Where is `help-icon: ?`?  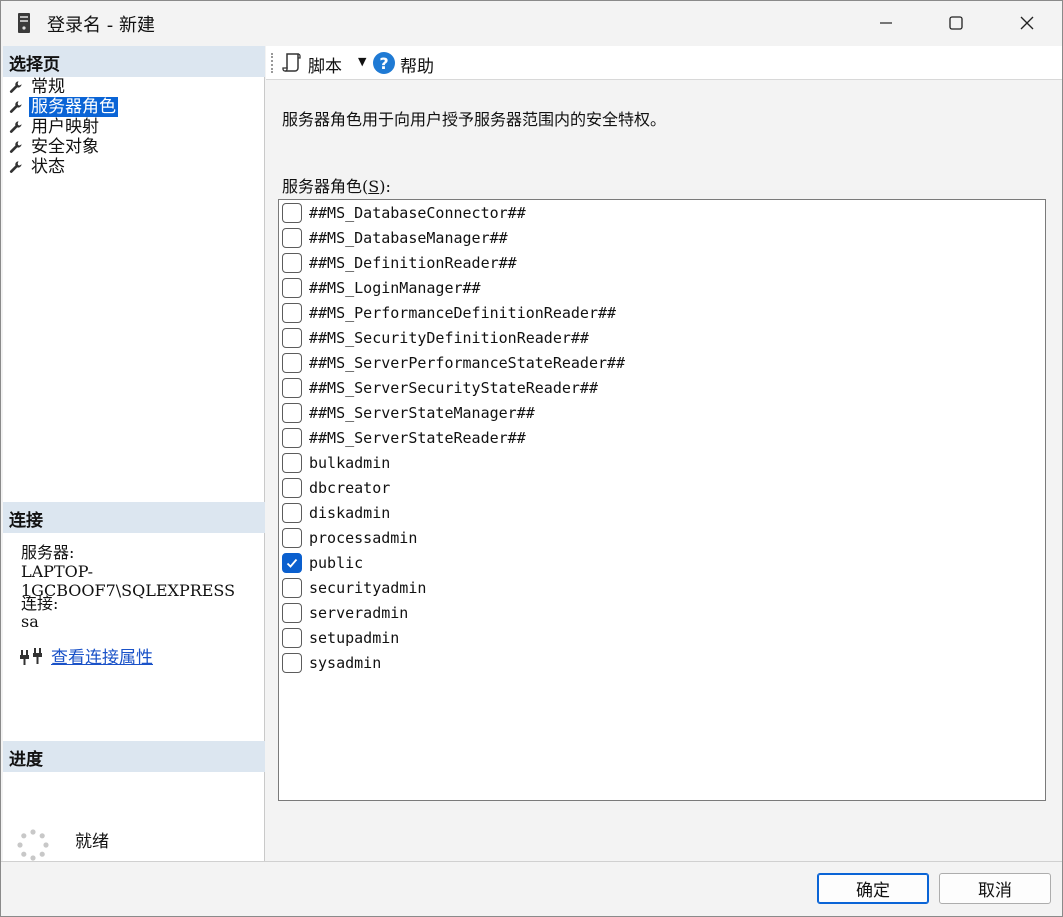 help-icon: ? is located at coordinates (384, 63).